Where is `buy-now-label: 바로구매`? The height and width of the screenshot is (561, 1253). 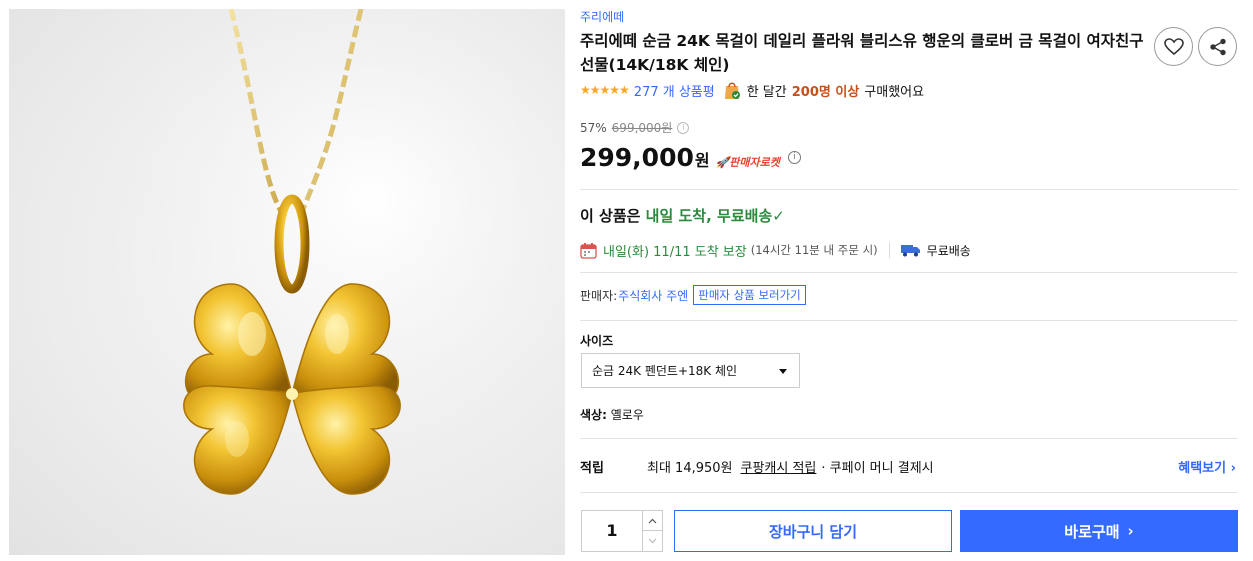 buy-now-label: 바로구매 is located at coordinates (1092, 531).